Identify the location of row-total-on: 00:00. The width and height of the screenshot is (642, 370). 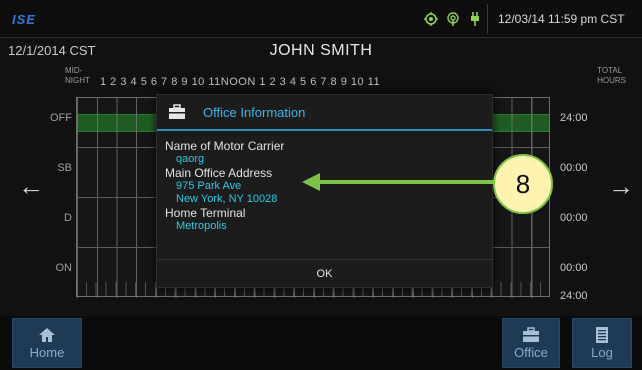
(574, 268).